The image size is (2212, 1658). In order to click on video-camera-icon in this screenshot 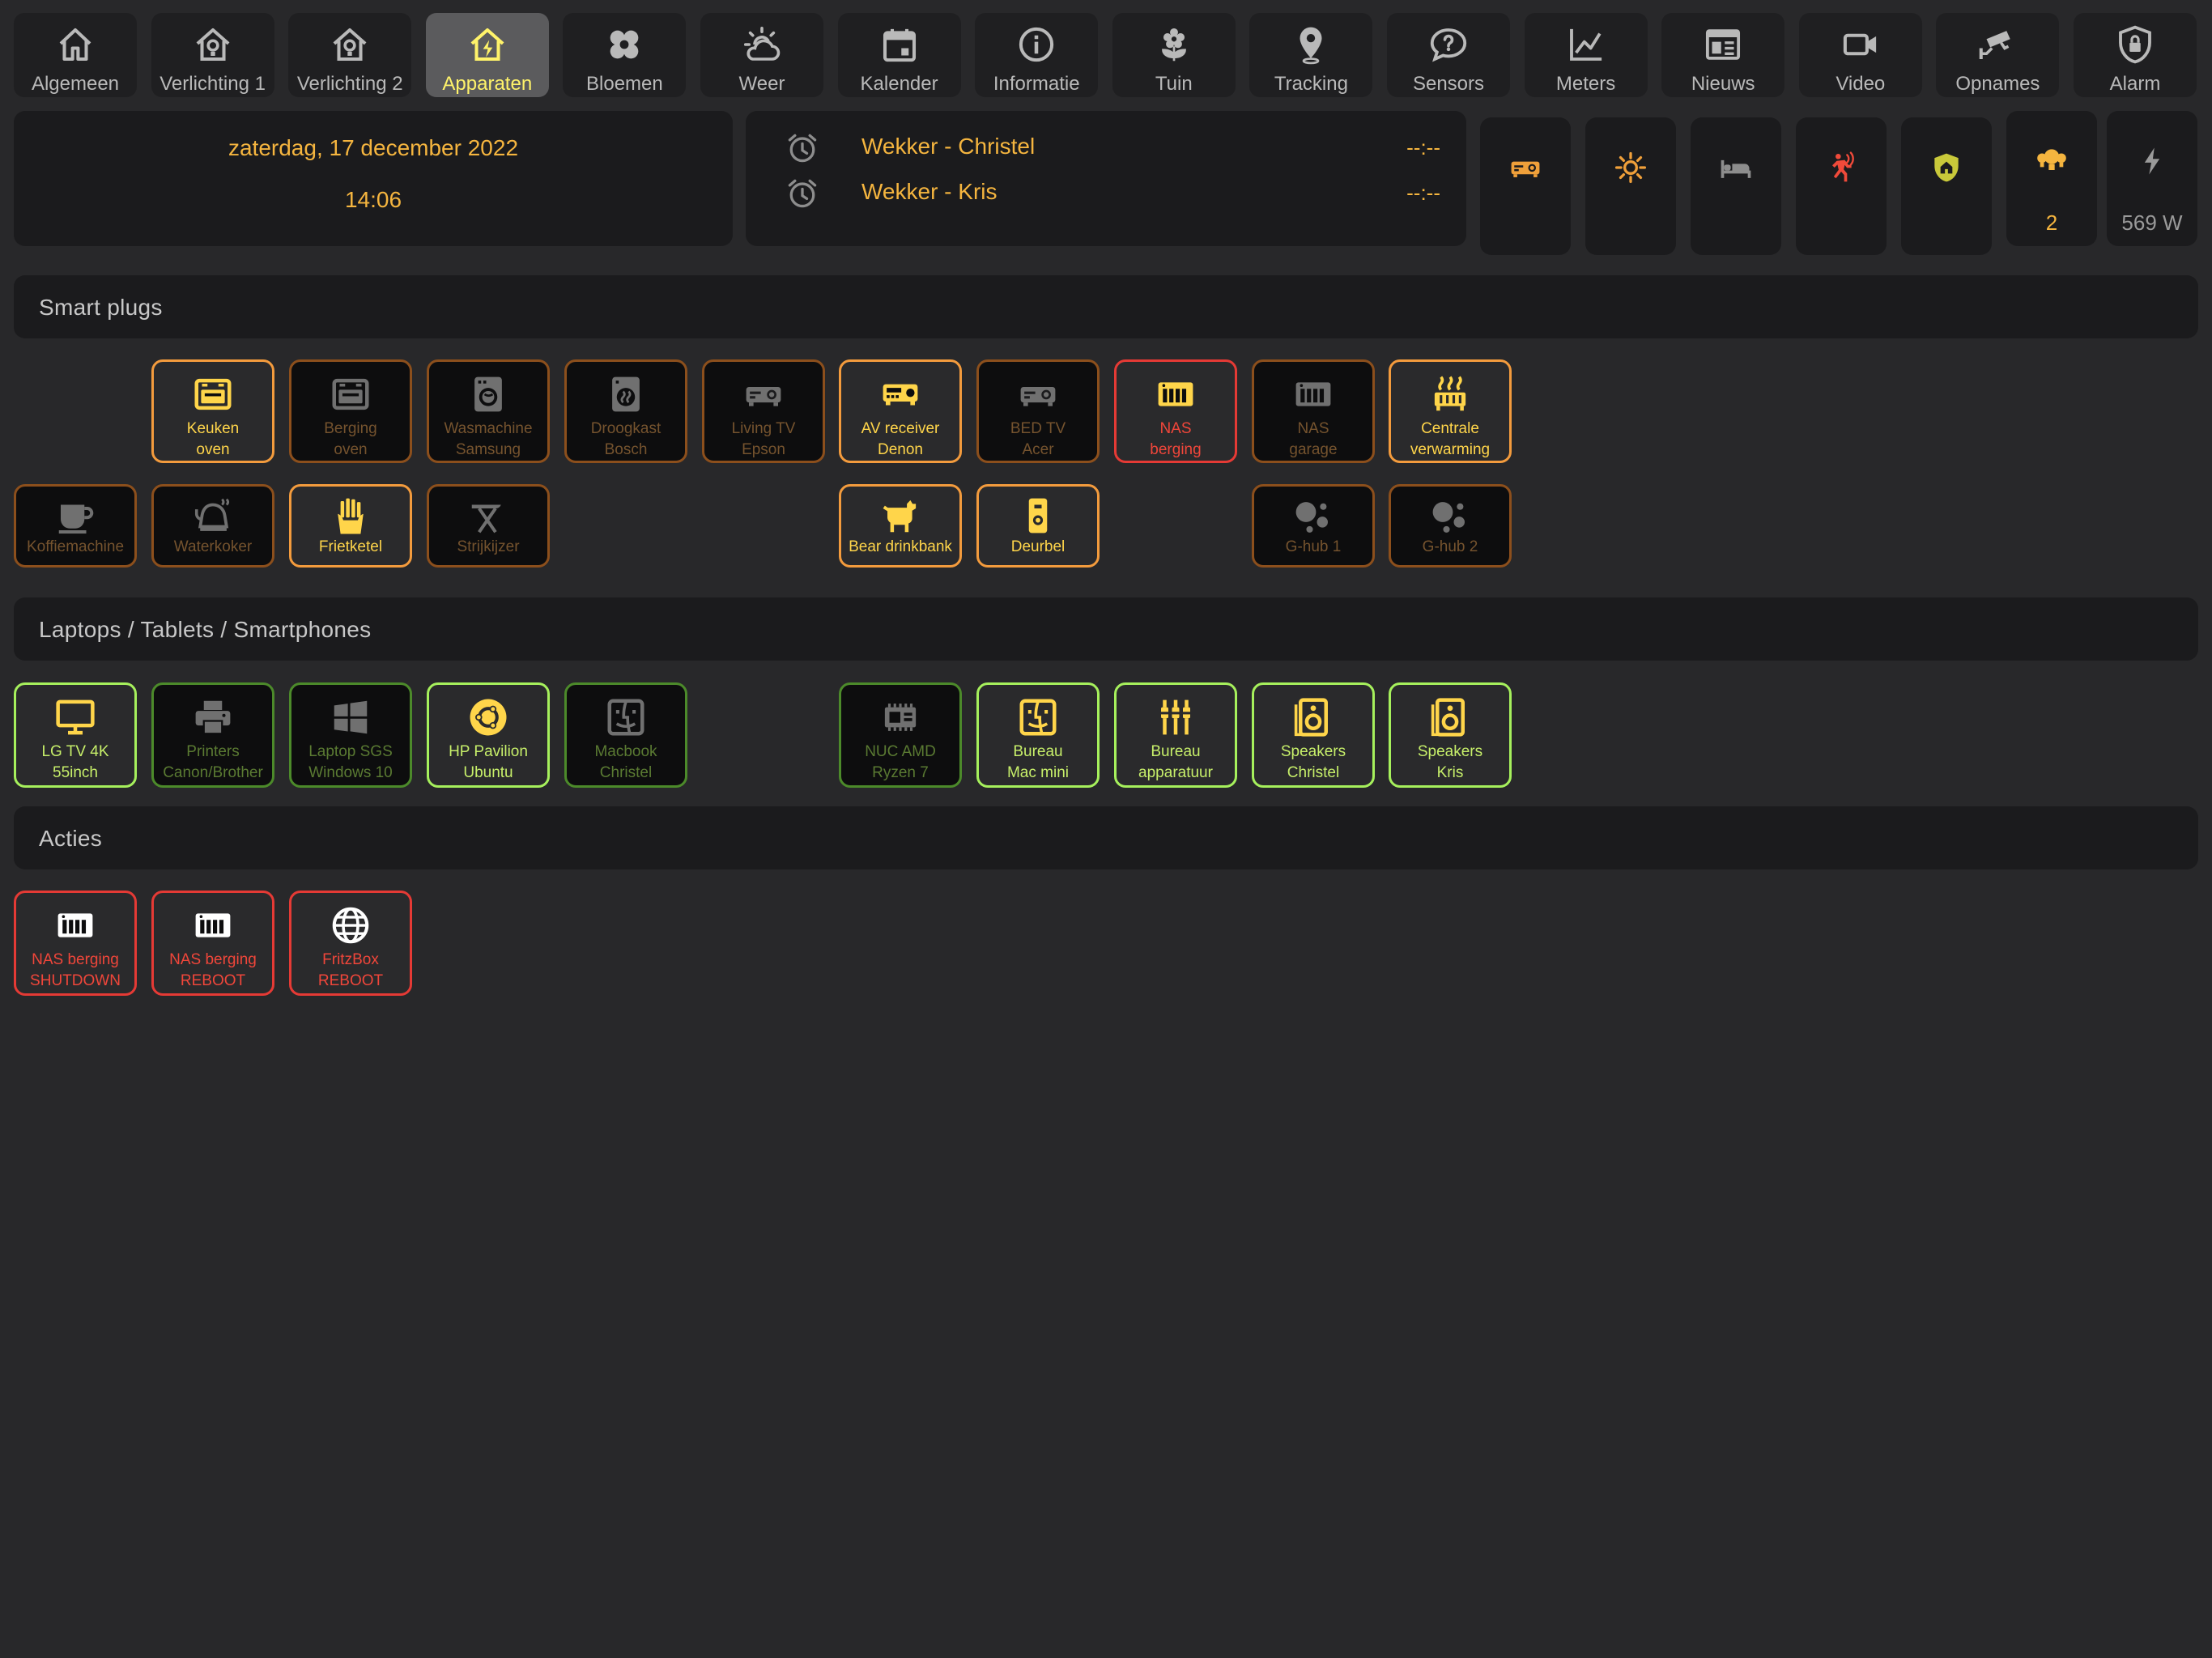, I will do `click(1861, 44)`.